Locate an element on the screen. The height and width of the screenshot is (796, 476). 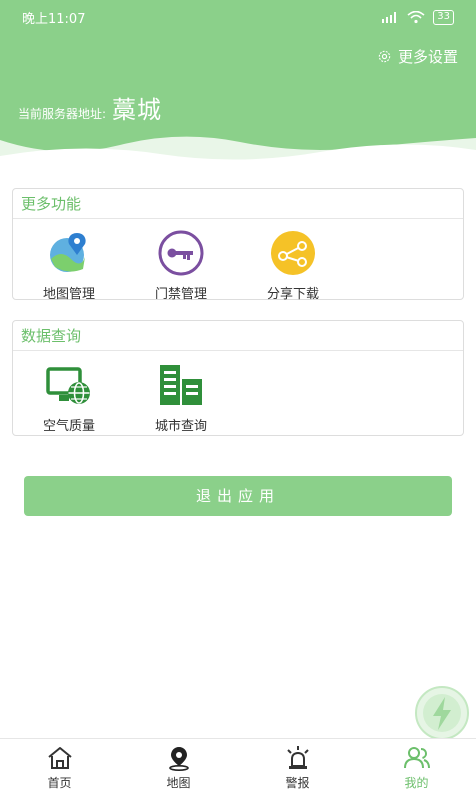
status-time: 晚上11:07 is located at coordinates (54, 19).